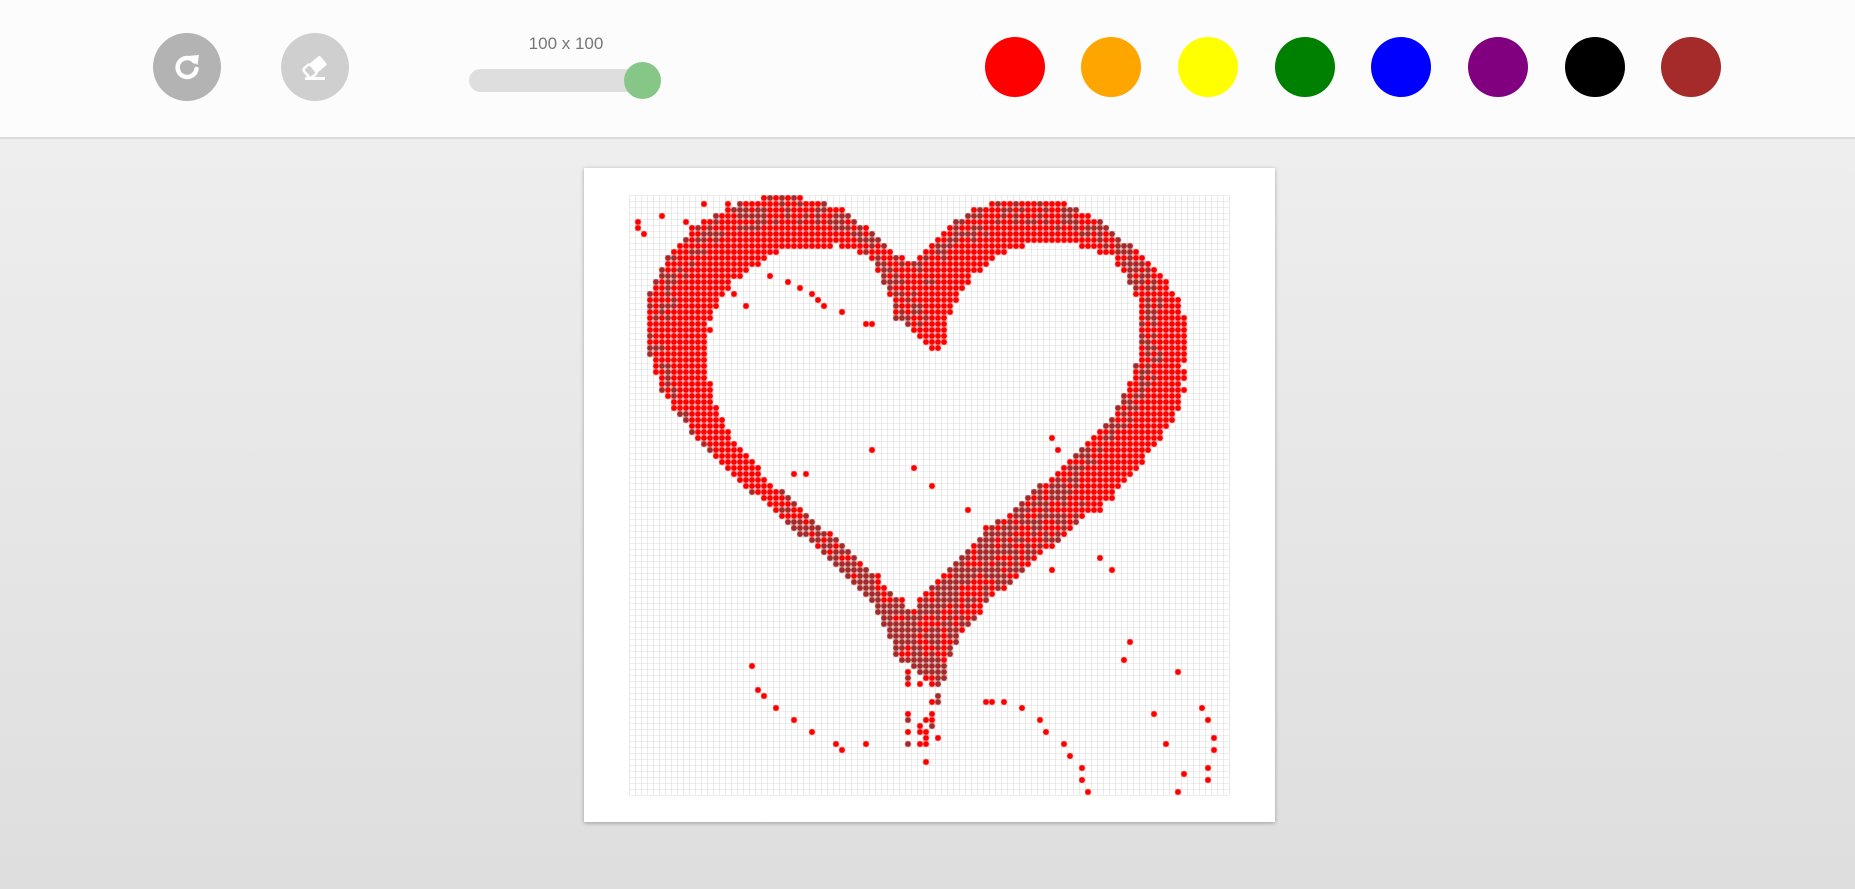  What do you see at coordinates (1401, 67) in the screenshot?
I see `color-swatch-blue` at bounding box center [1401, 67].